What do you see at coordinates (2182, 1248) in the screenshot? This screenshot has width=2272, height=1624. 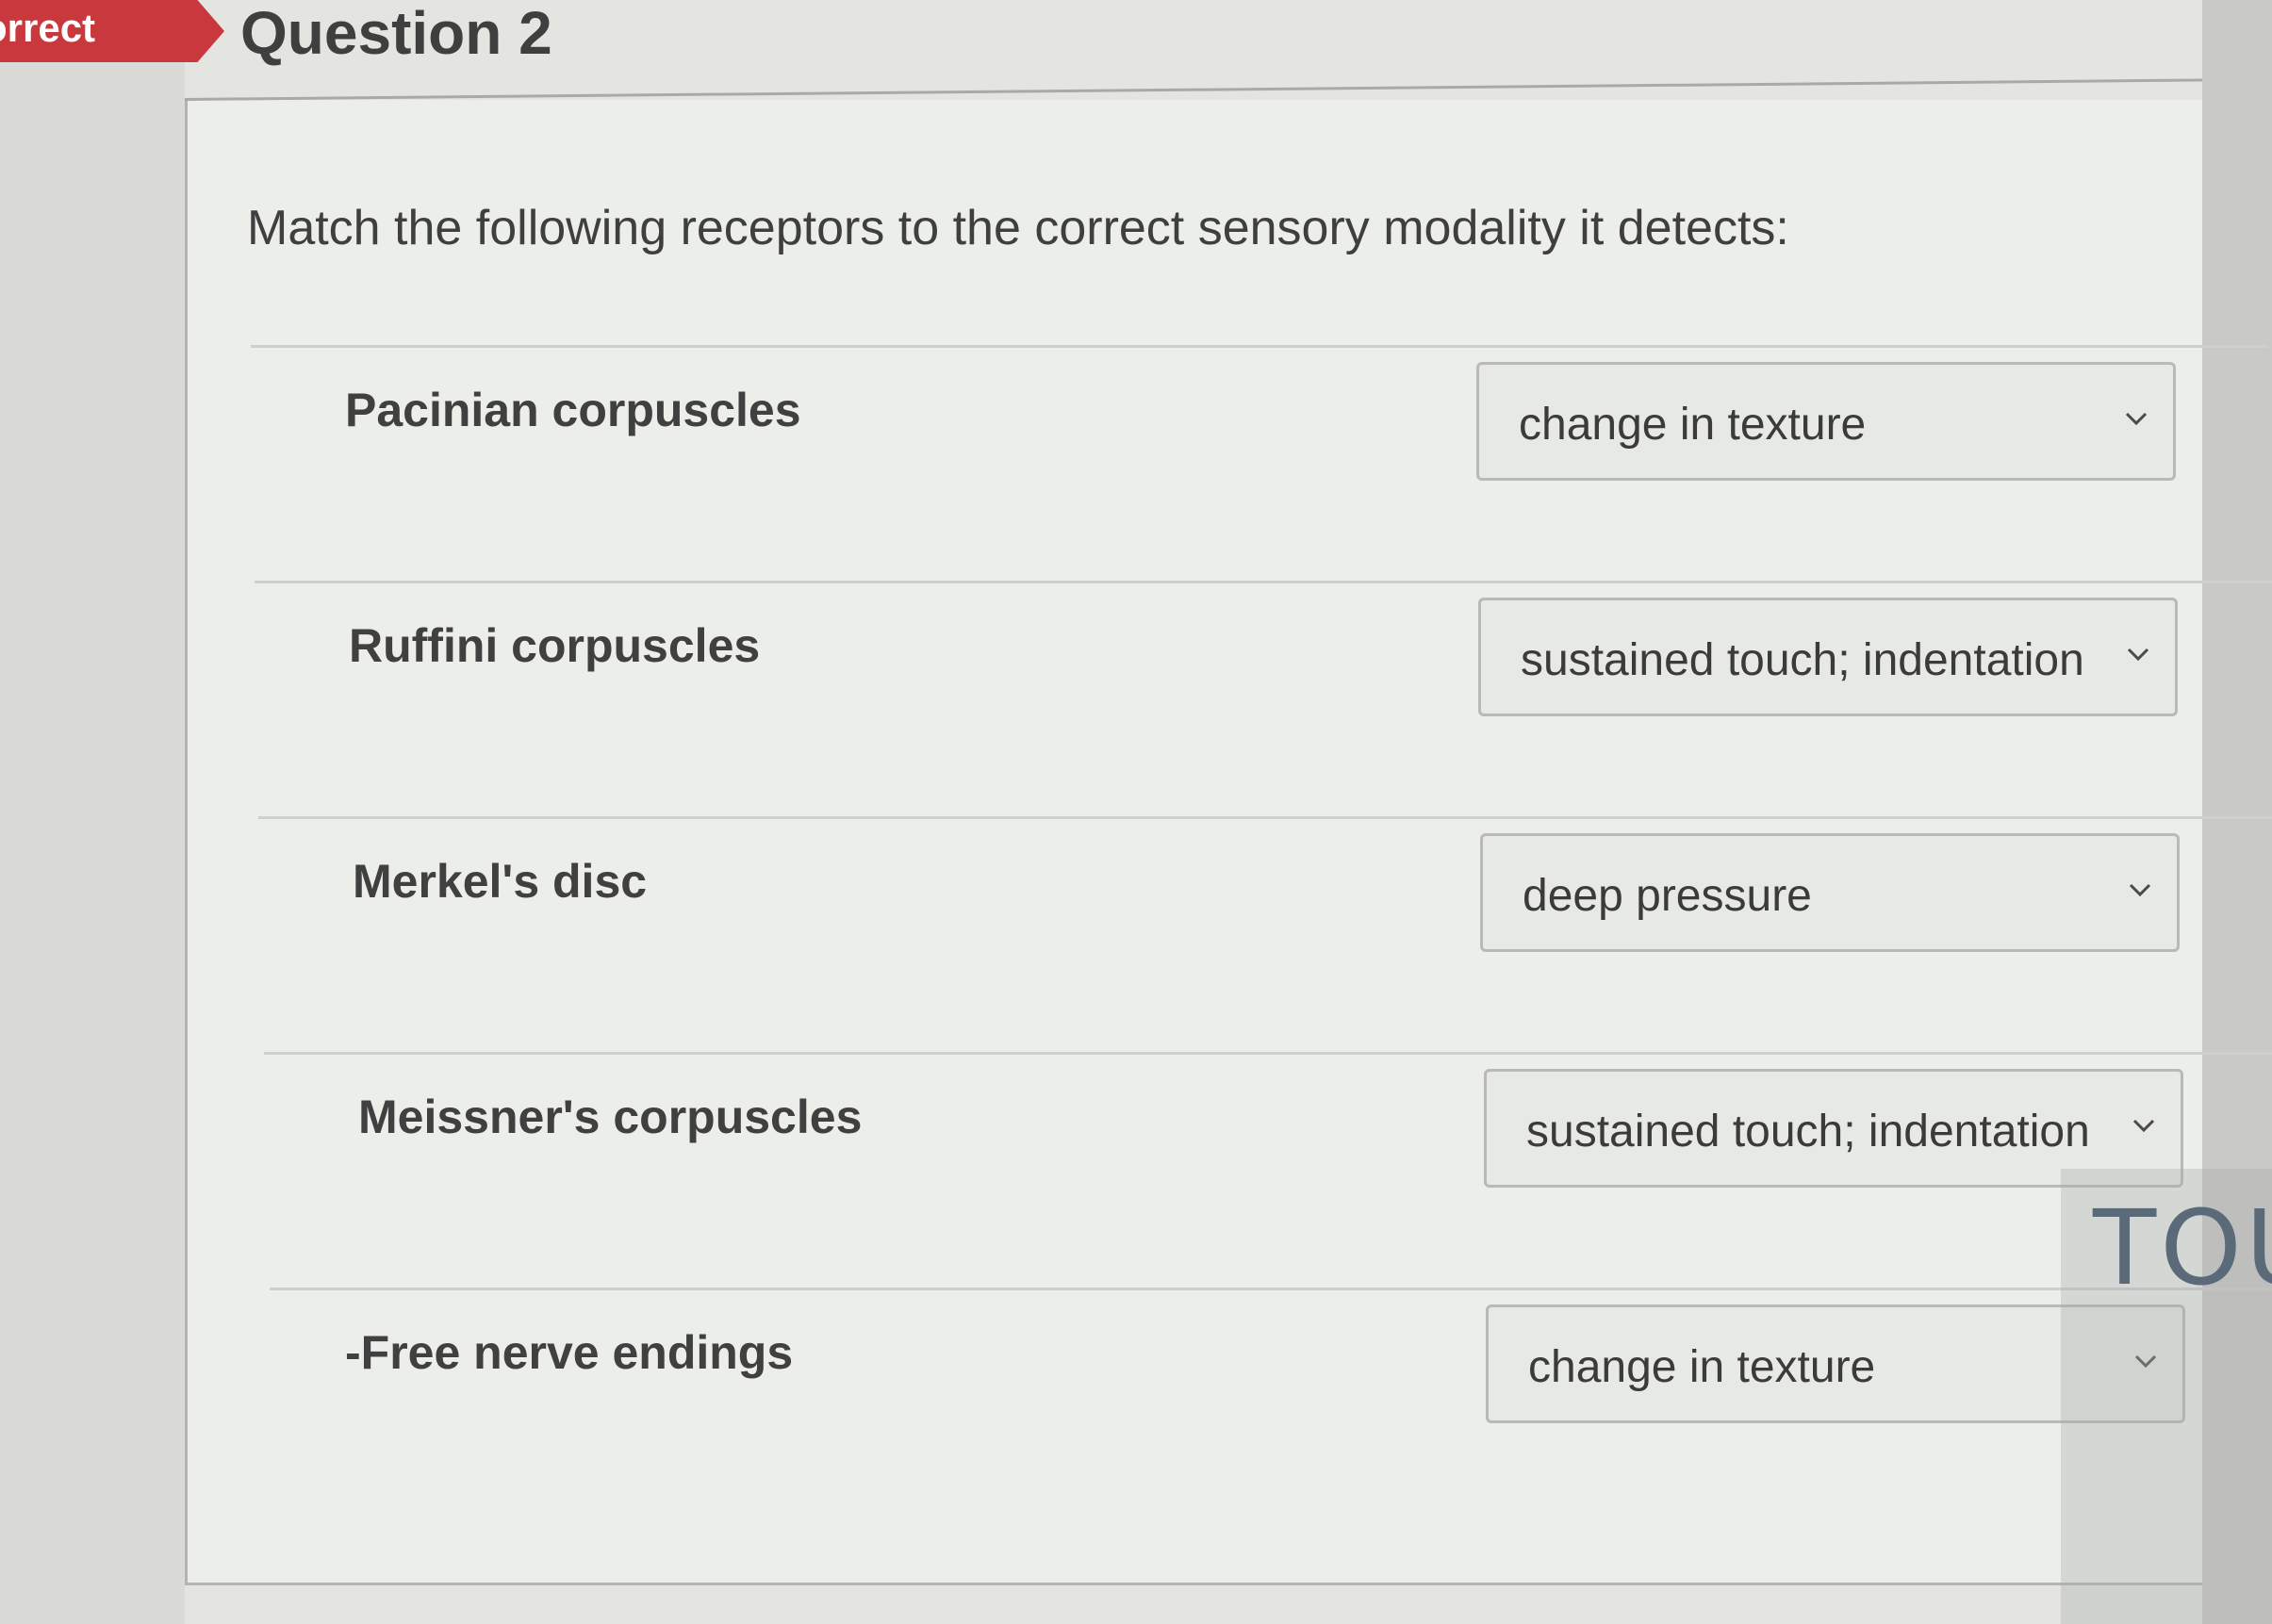 I see `handwritten-note: TOU` at bounding box center [2182, 1248].